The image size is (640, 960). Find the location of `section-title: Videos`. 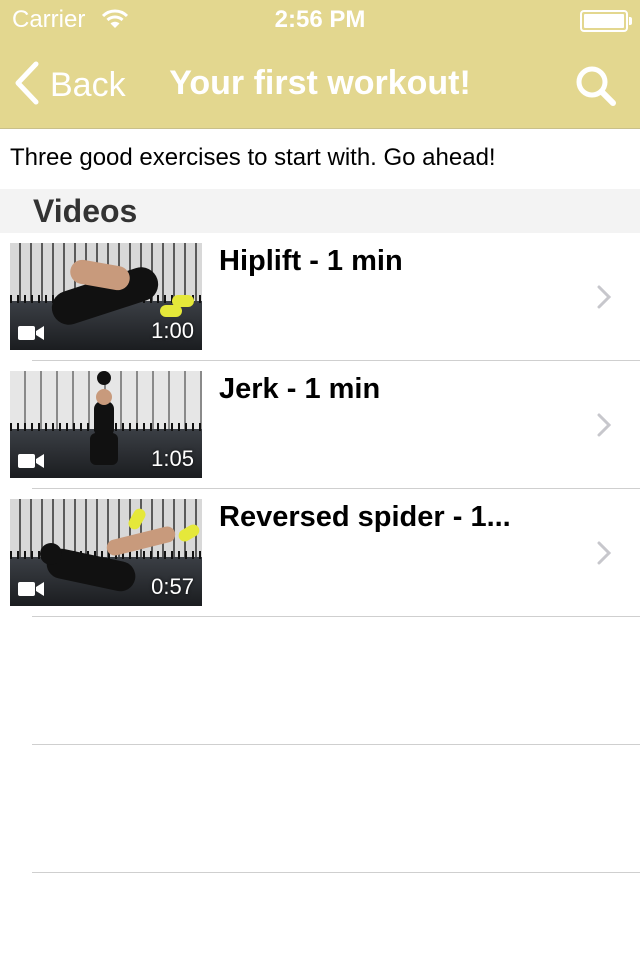

section-title: Videos is located at coordinates (85, 211).